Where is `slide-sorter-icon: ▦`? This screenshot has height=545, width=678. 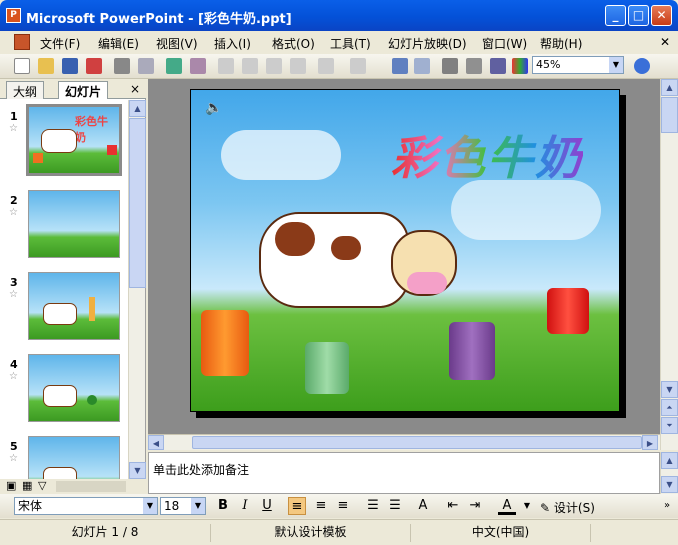 slide-sorter-icon: ▦ is located at coordinates (27, 485).